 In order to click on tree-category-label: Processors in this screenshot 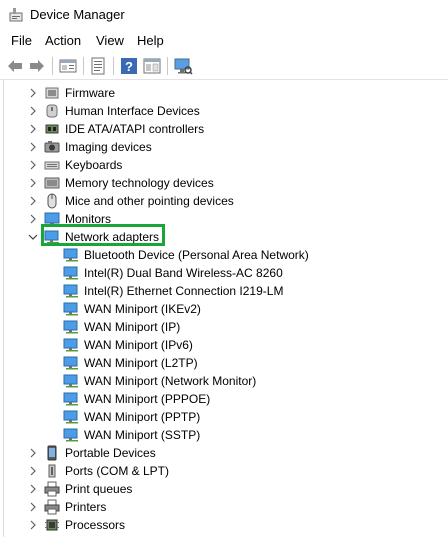, I will do `click(95, 525)`.